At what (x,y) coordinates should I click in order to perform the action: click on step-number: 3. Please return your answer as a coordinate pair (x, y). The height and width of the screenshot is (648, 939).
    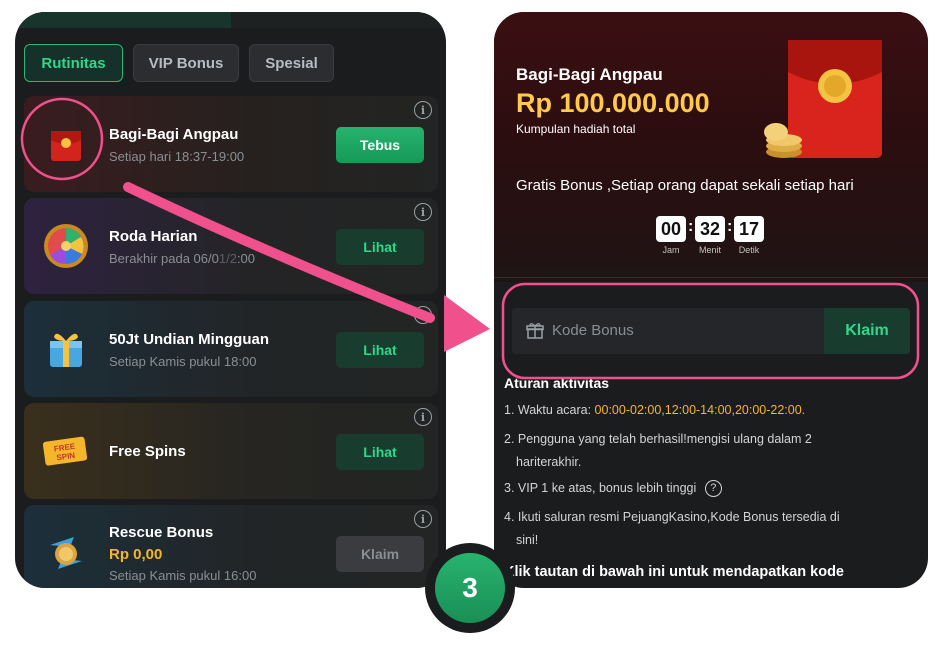
    Looking at the image, I should click on (470, 588).